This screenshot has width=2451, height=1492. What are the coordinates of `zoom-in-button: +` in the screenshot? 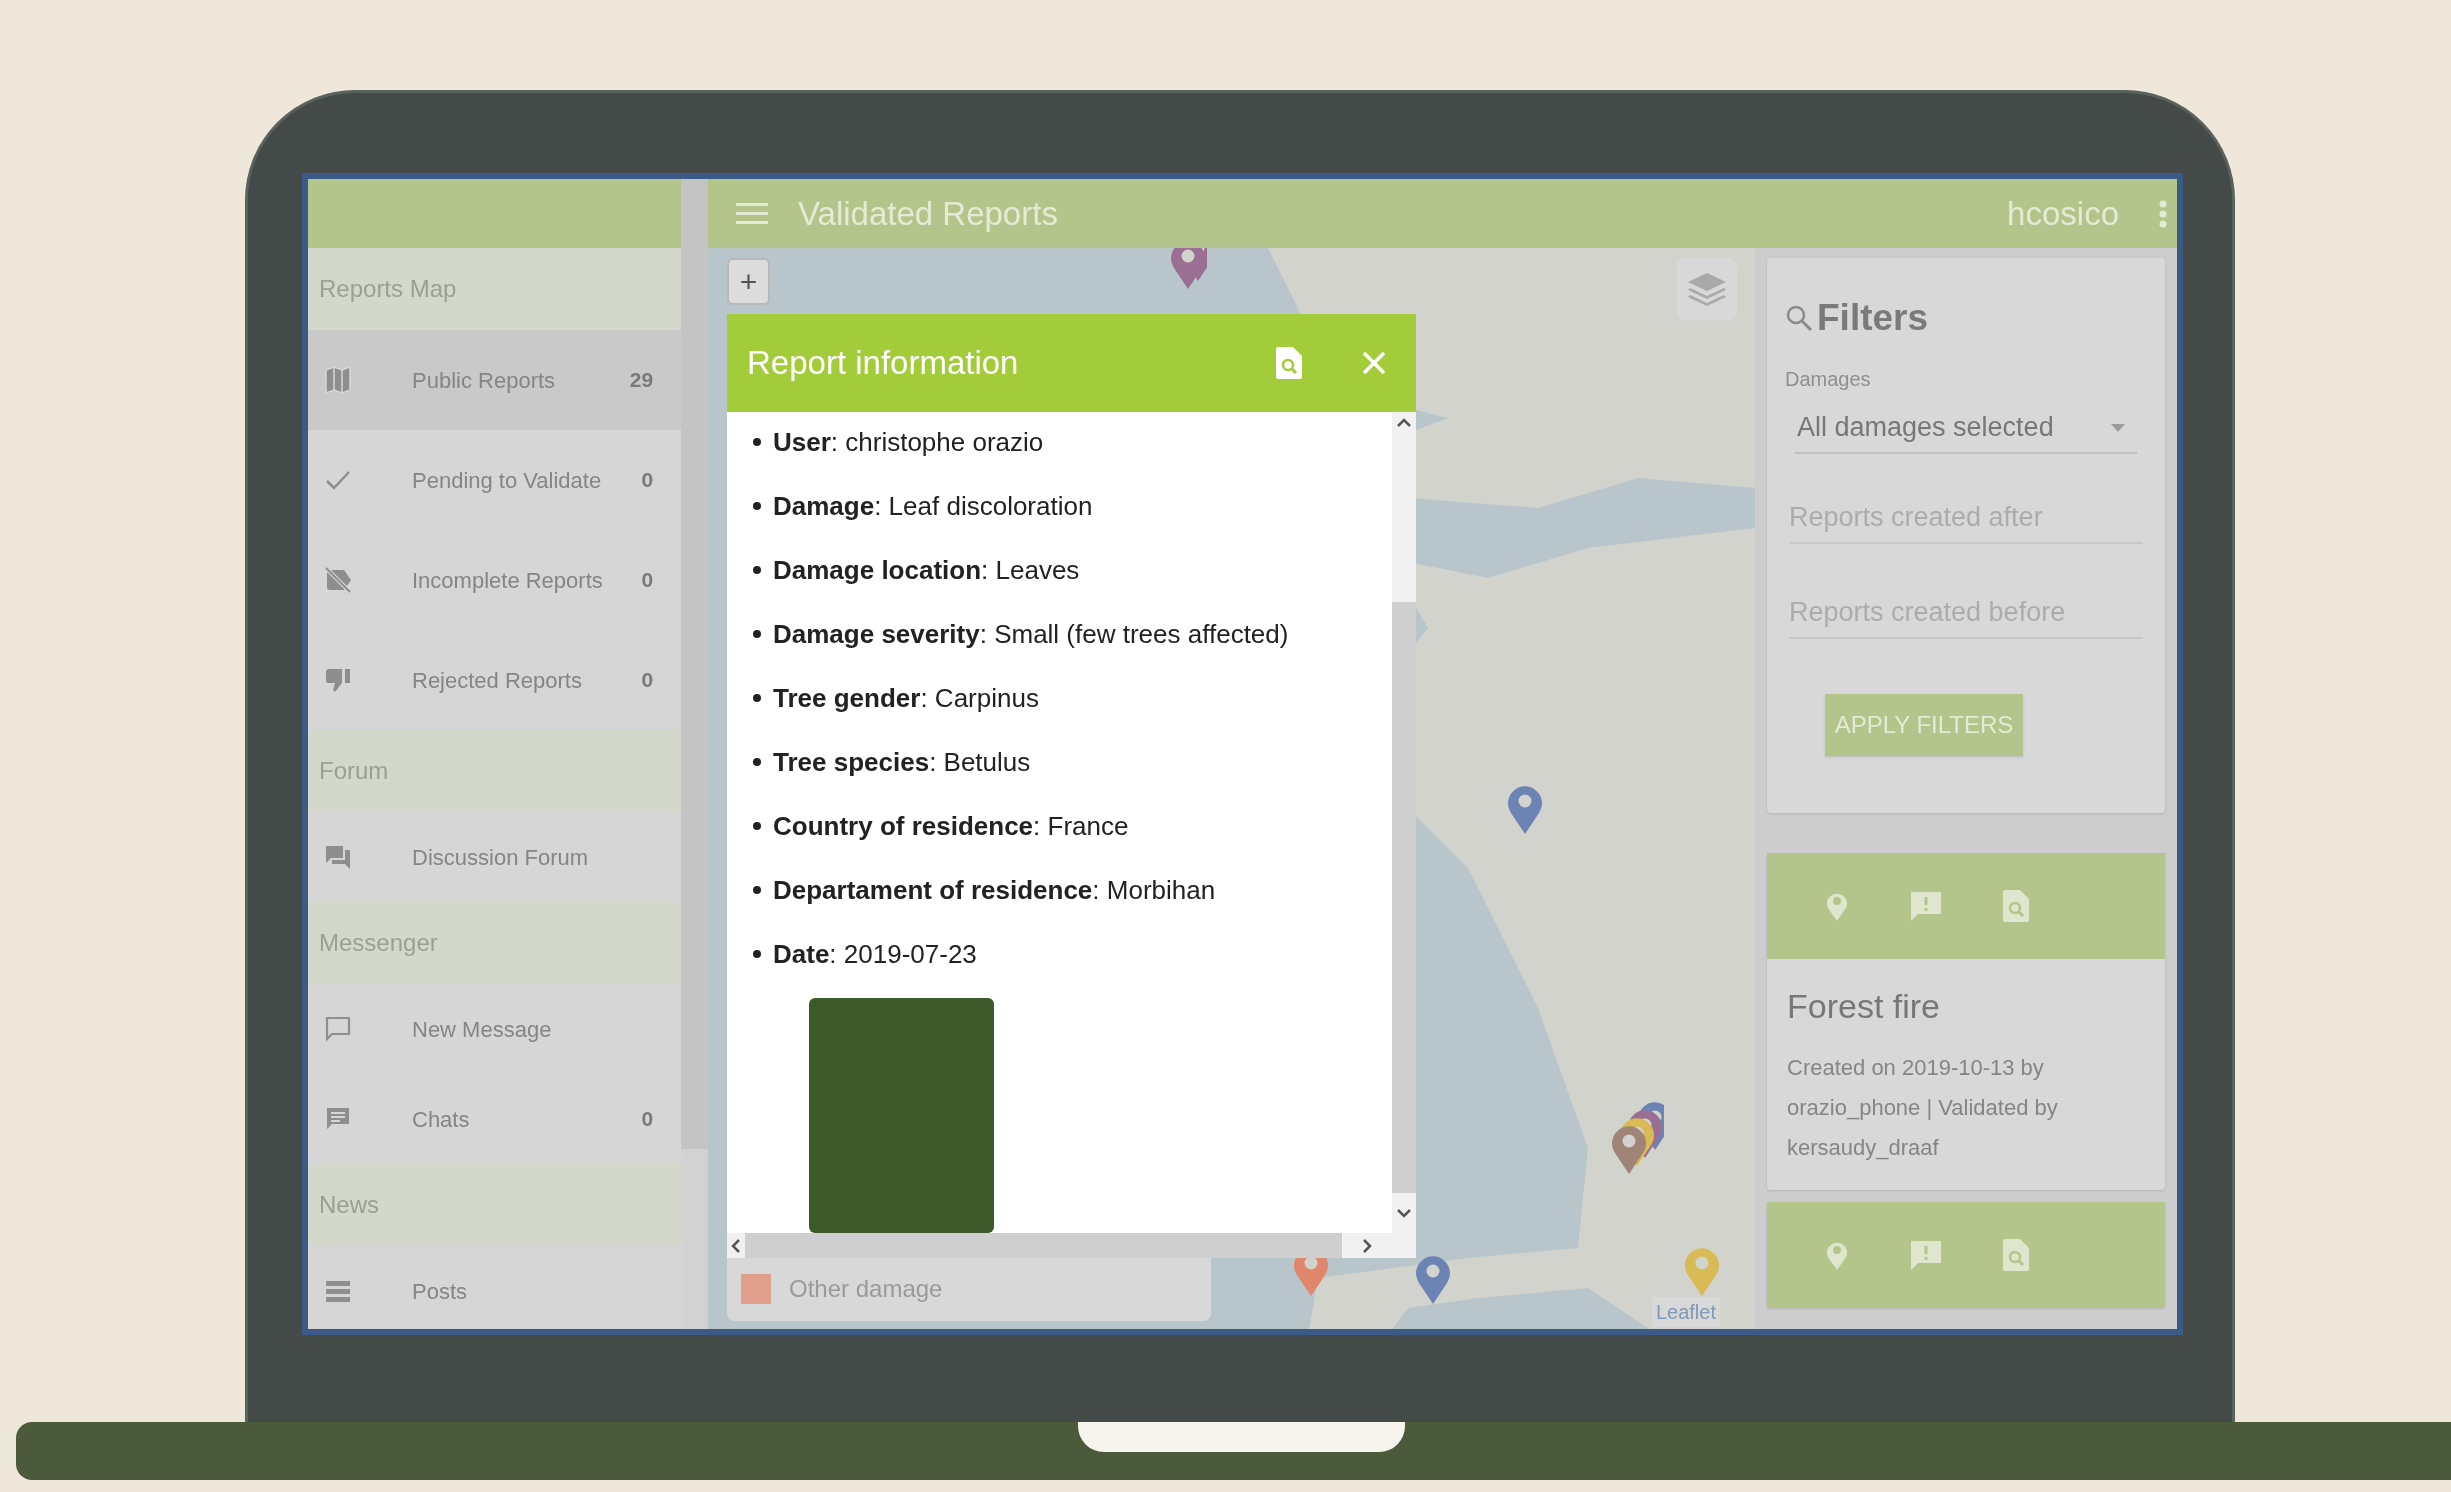 It's located at (748, 281).